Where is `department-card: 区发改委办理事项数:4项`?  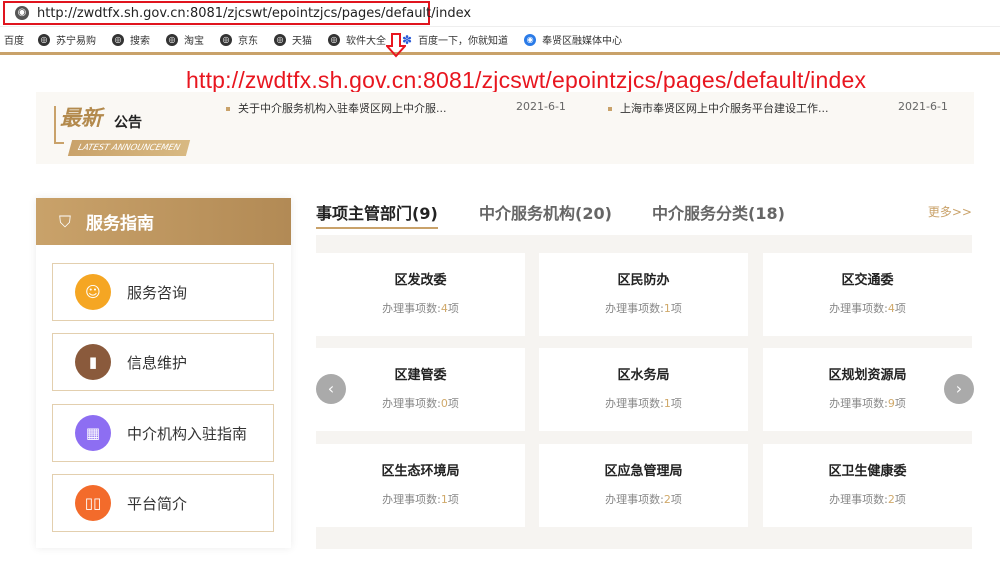
department-card: 区发改委办理事项数:4项 is located at coordinates (420, 294).